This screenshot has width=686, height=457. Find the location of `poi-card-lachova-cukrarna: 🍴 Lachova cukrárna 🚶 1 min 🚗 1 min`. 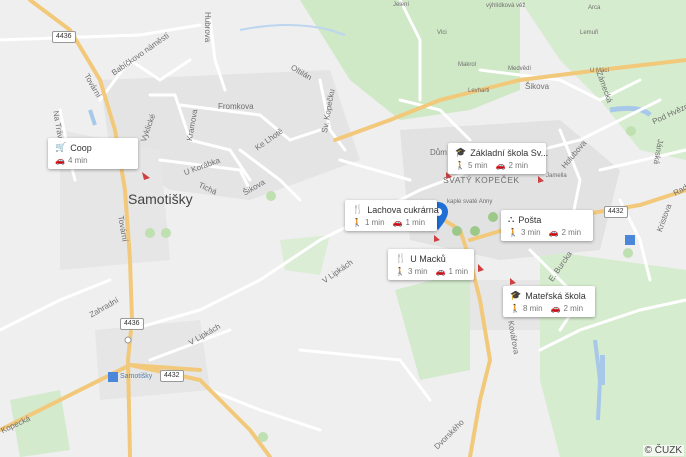

poi-card-lachova-cukrarna: 🍴 Lachova cukrárna 🚶 1 min 🚗 1 min is located at coordinates (392, 215).